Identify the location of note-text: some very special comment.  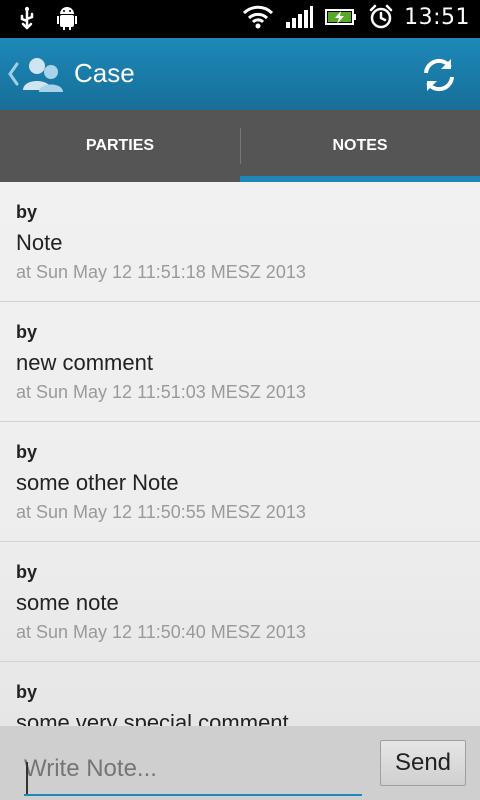
(152, 718).